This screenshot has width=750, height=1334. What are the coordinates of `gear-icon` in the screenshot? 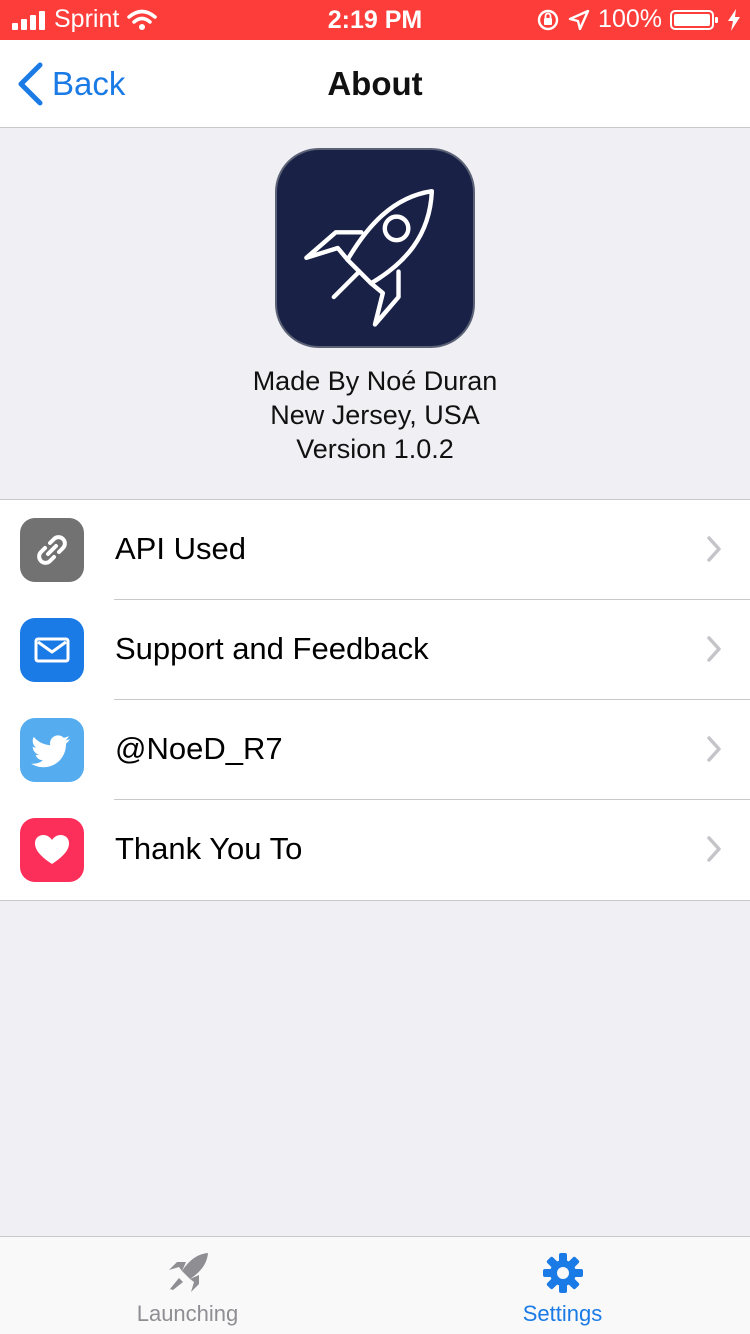 It's located at (562, 1273).